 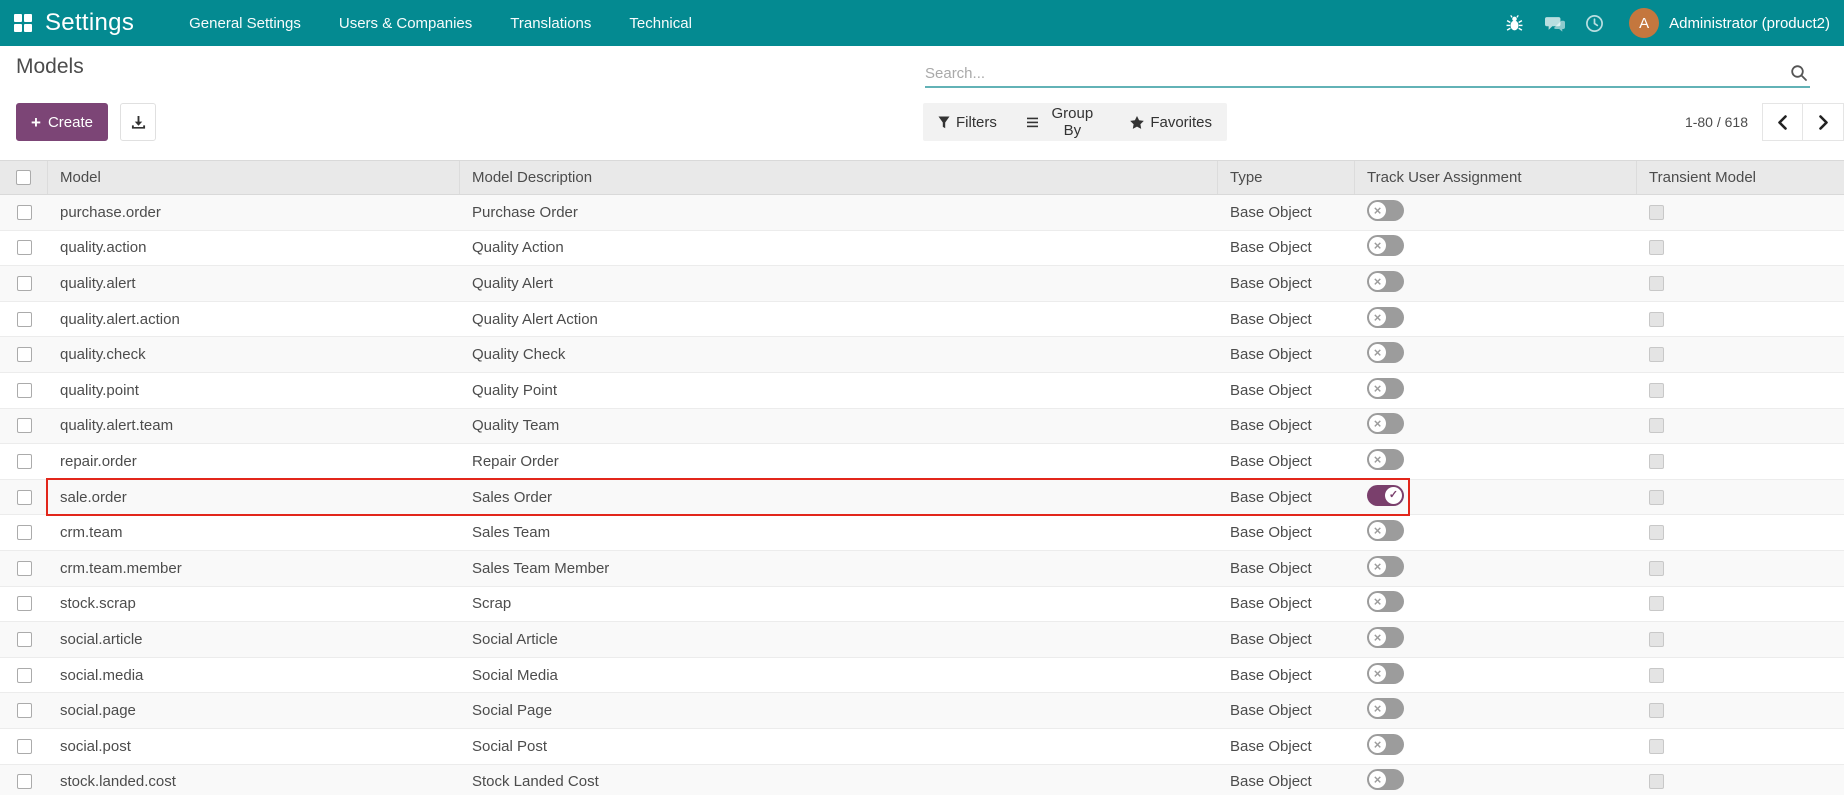 What do you see at coordinates (967, 122) in the screenshot?
I see `filters-button: Filters` at bounding box center [967, 122].